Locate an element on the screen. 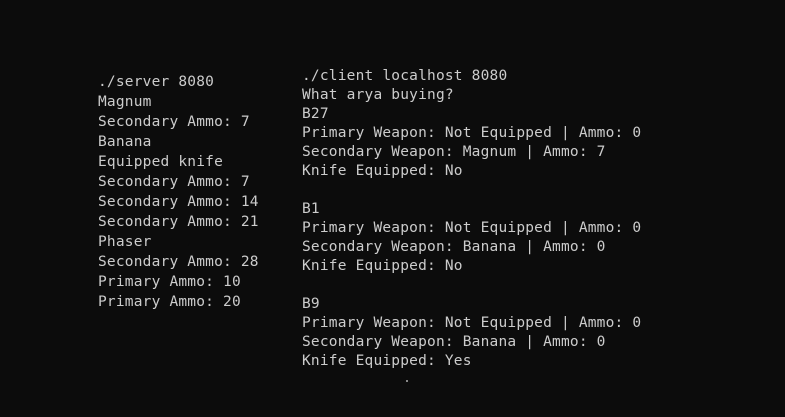  server-output-line: Secondary Ammo: 28 is located at coordinates (178, 262).